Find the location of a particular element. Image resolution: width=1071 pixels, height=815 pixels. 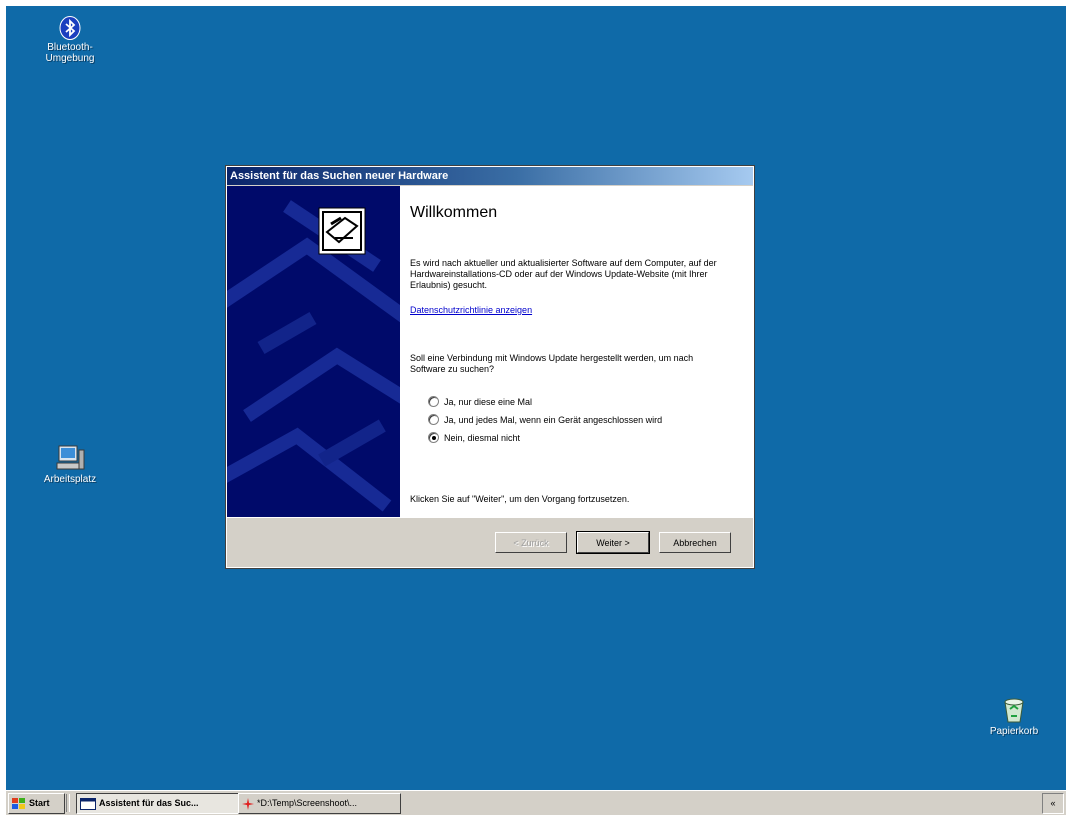

start-label: Start is located at coordinates (39, 803).